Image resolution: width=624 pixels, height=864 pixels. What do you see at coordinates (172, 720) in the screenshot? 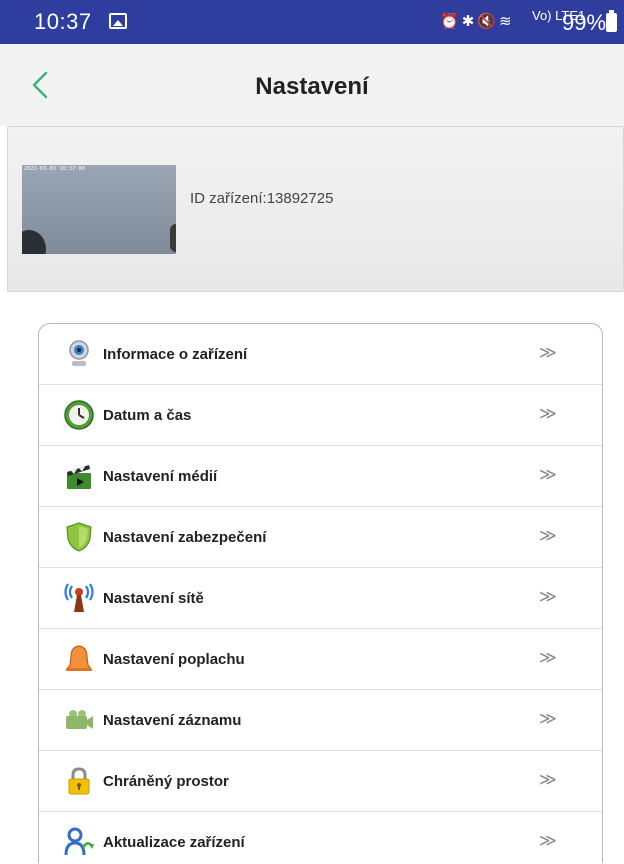
I see `menu-item-label: Nastavení záznamu` at bounding box center [172, 720].